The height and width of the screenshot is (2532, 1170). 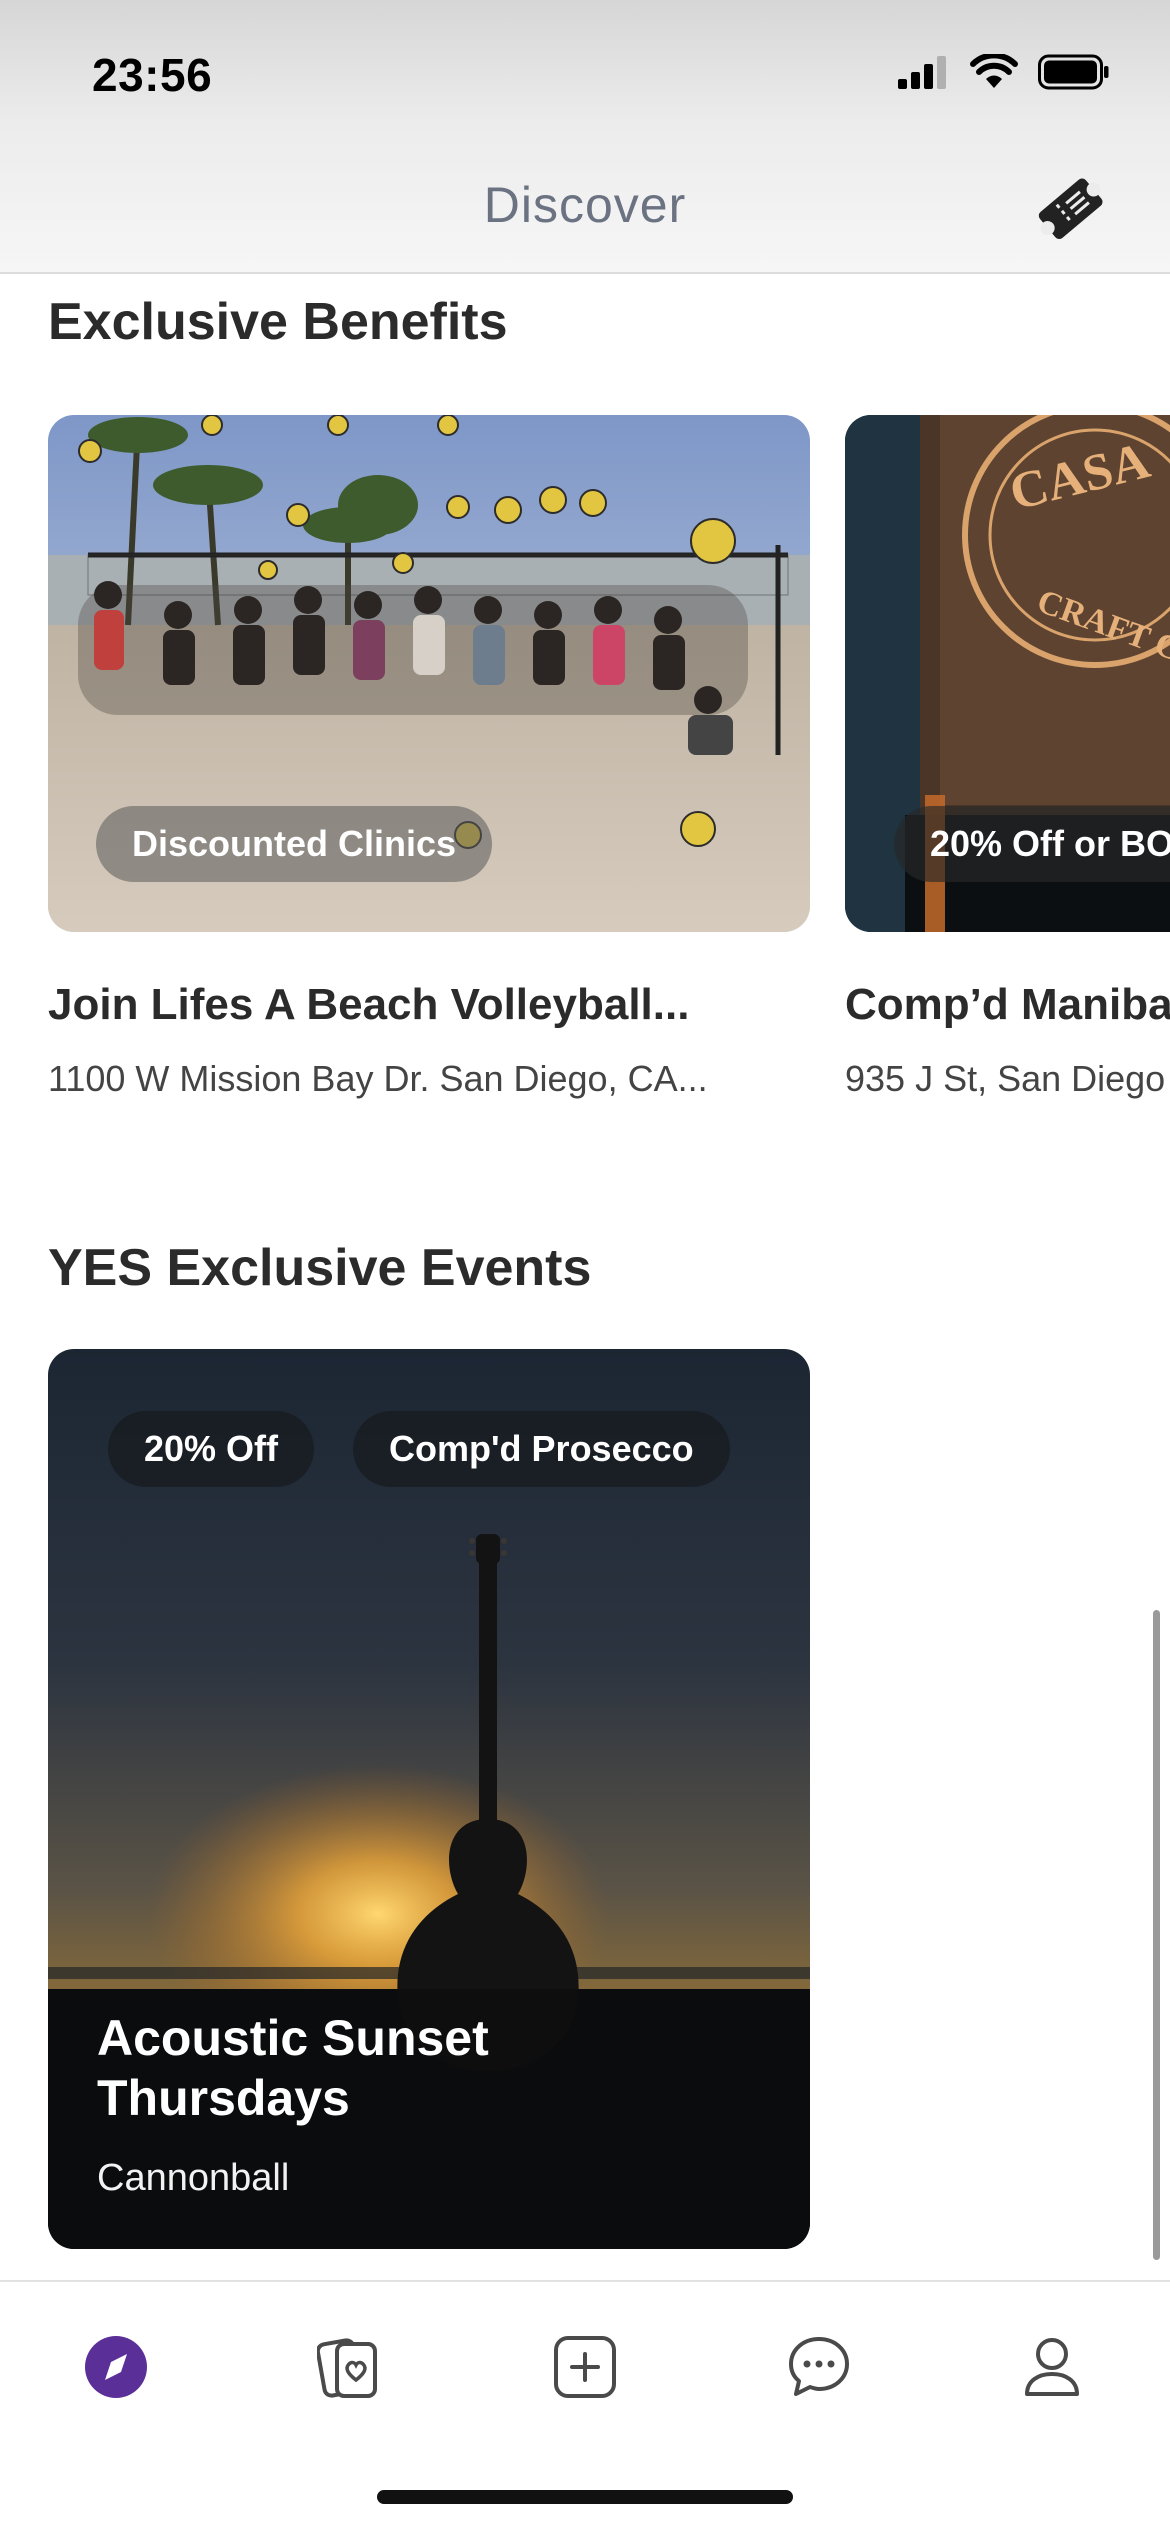 What do you see at coordinates (1032, 844) in the screenshot?
I see `benefit-tag-casa: 20% Off or BO` at bounding box center [1032, 844].